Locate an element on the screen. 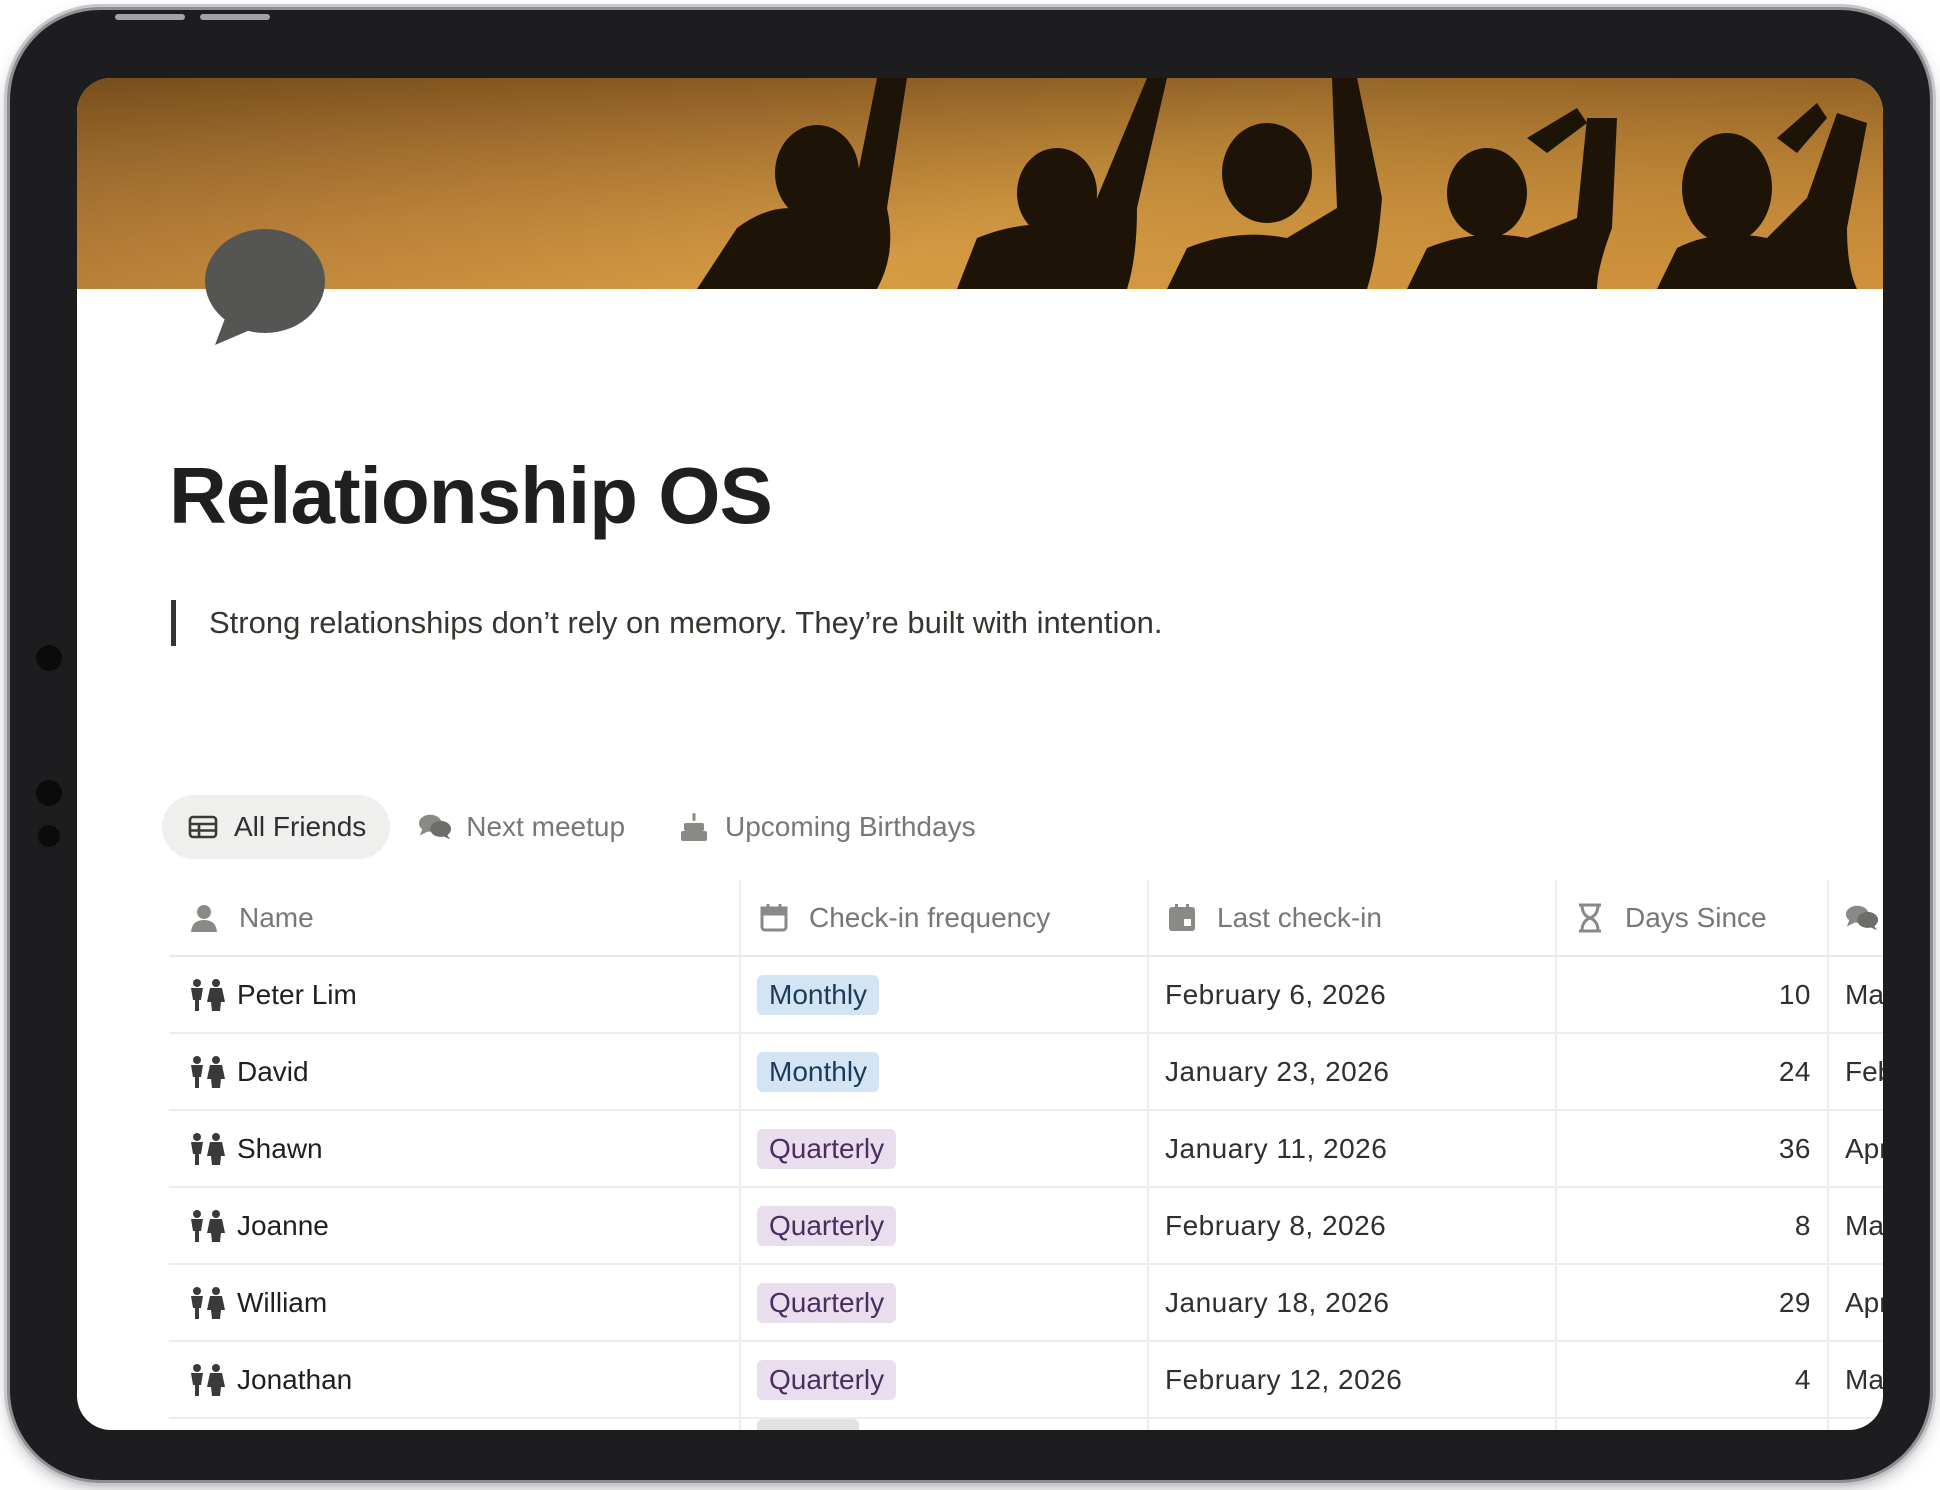 This screenshot has height=1490, width=1940. table-row: Joanne Quarterly February 8, 2026 8 Ma is located at coordinates (1026, 1226).